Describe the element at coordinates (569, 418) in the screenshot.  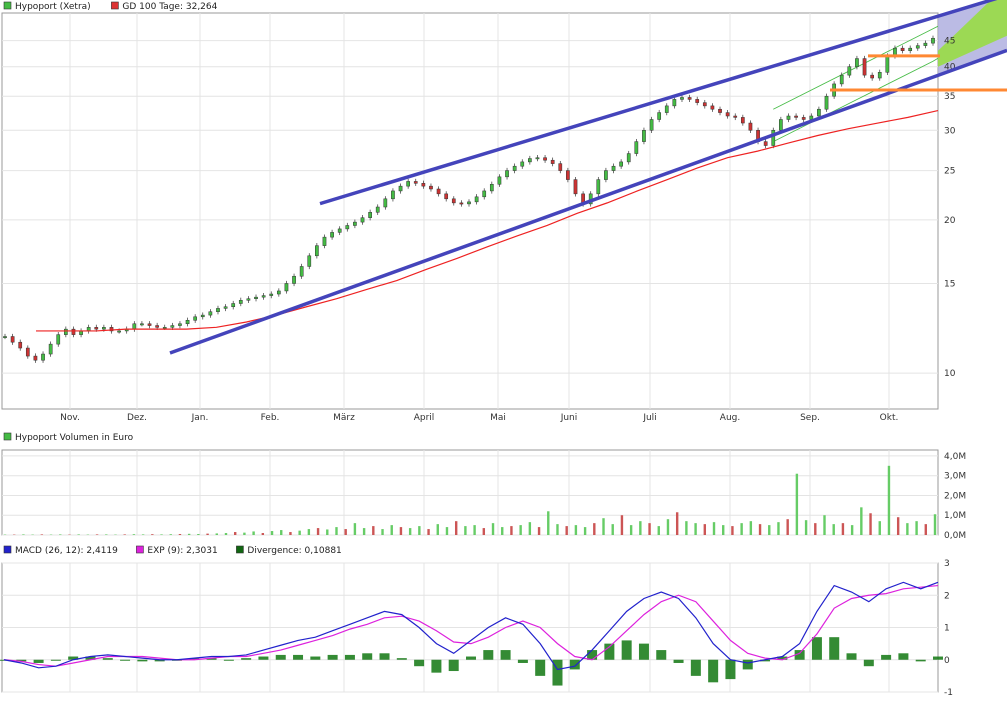
I see `x-tick-label: Juni` at that location.